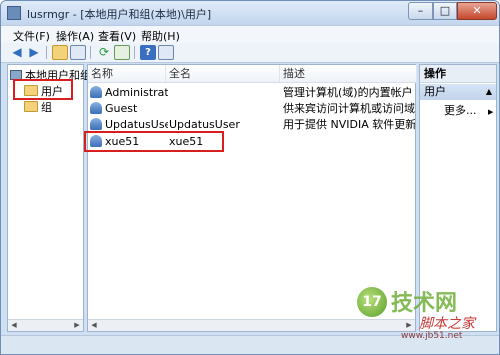 This screenshot has height=355, width=500. Describe the element at coordinates (148, 52) in the screenshot. I see `help-icon: ?` at that location.